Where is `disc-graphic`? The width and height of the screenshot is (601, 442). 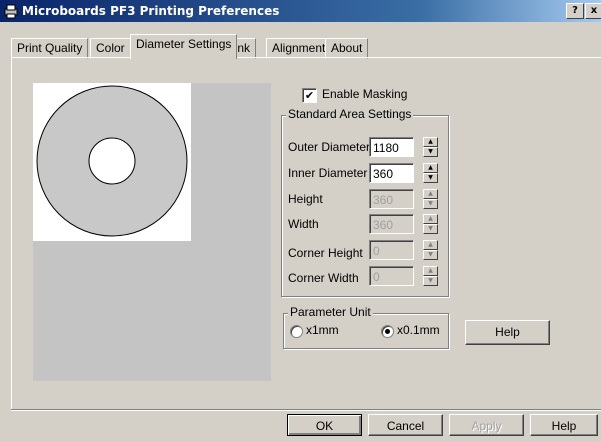
disc-graphic is located at coordinates (112, 161).